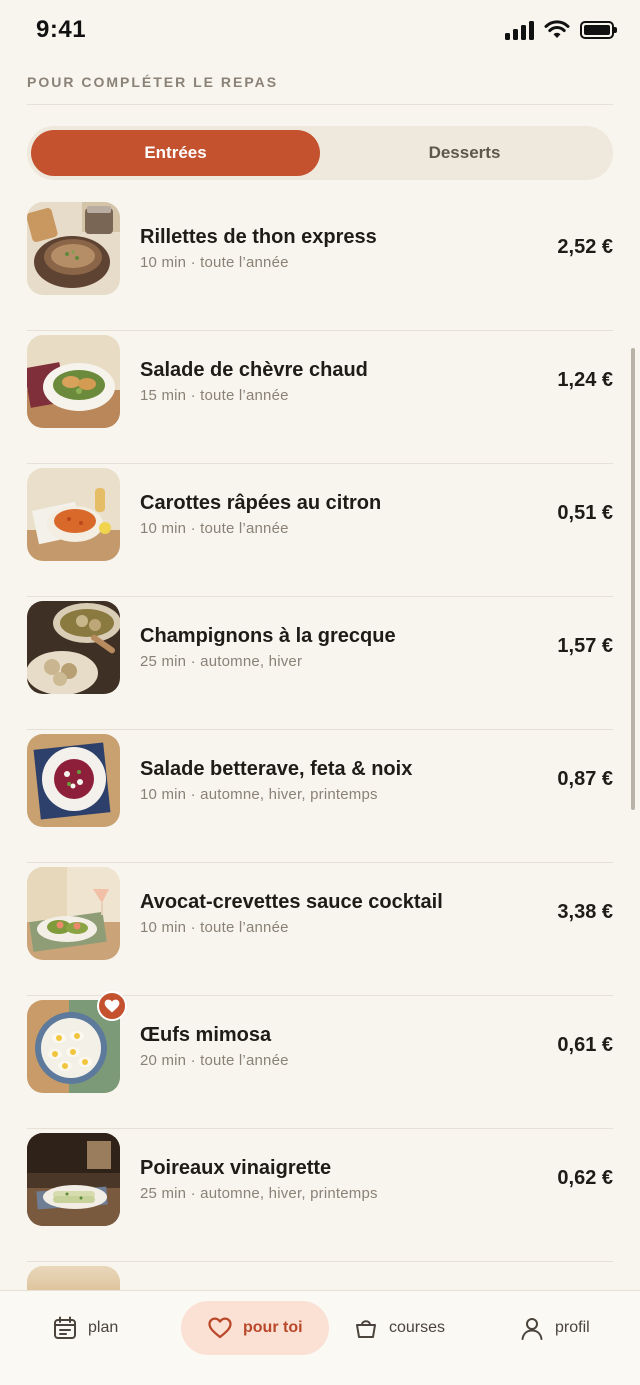 This screenshot has width=640, height=1385. Describe the element at coordinates (519, 30) in the screenshot. I see `cellular-signal-icon` at that location.